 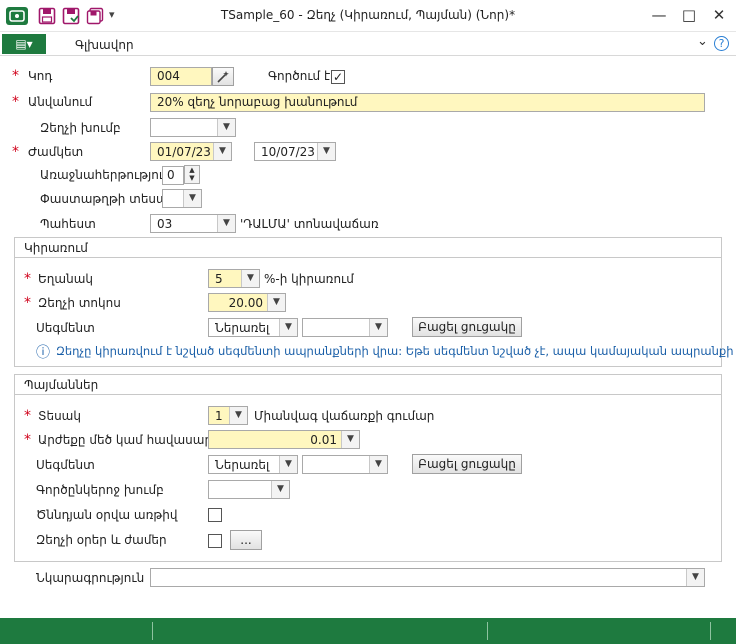 I want to click on description-label: Նկարագրություն, so click(x=90, y=578).